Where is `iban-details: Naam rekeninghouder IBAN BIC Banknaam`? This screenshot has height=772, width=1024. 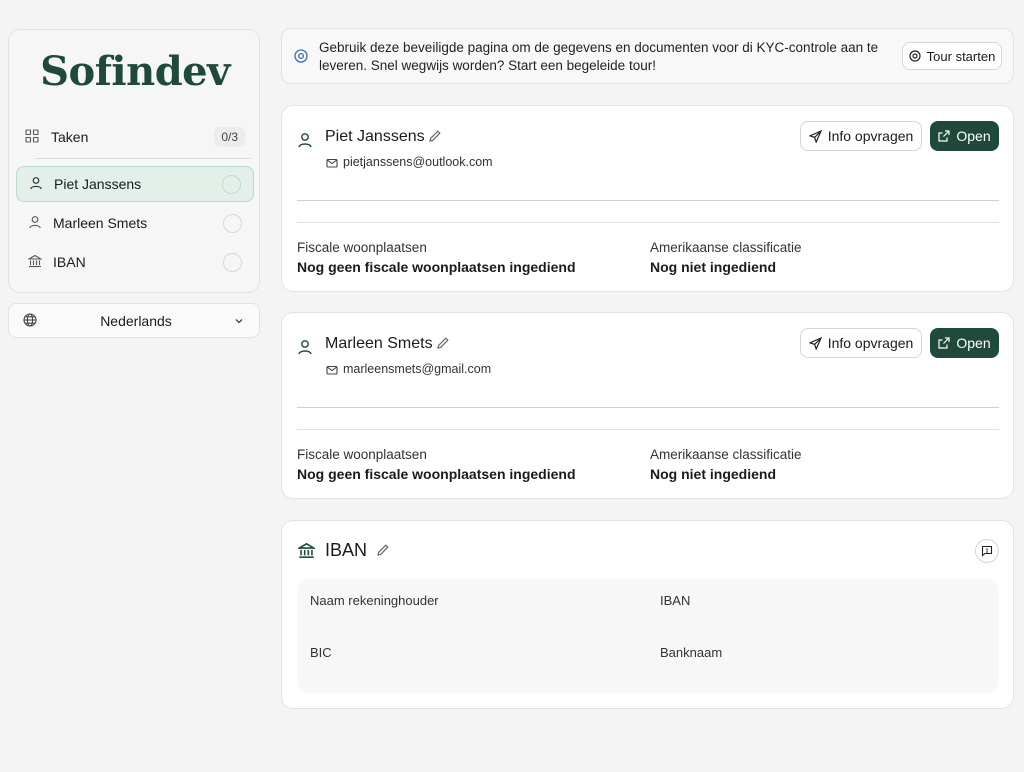
iban-details: Naam rekeninghouder IBAN BIC Banknaam is located at coordinates (648, 636).